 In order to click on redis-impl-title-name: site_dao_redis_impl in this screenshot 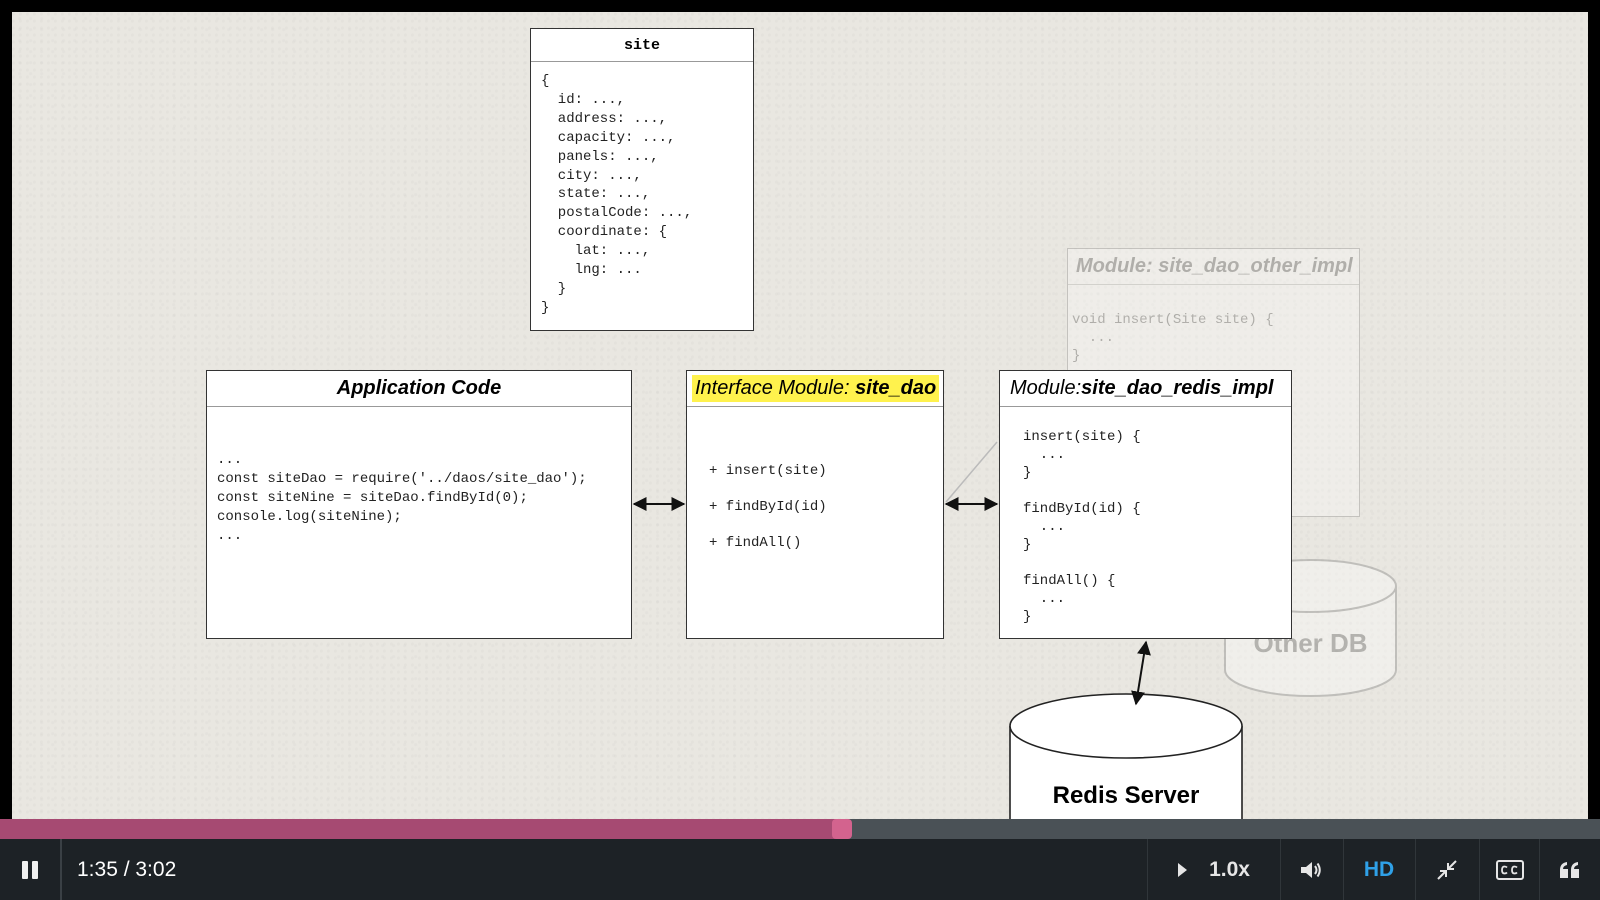, I will do `click(1177, 388)`.